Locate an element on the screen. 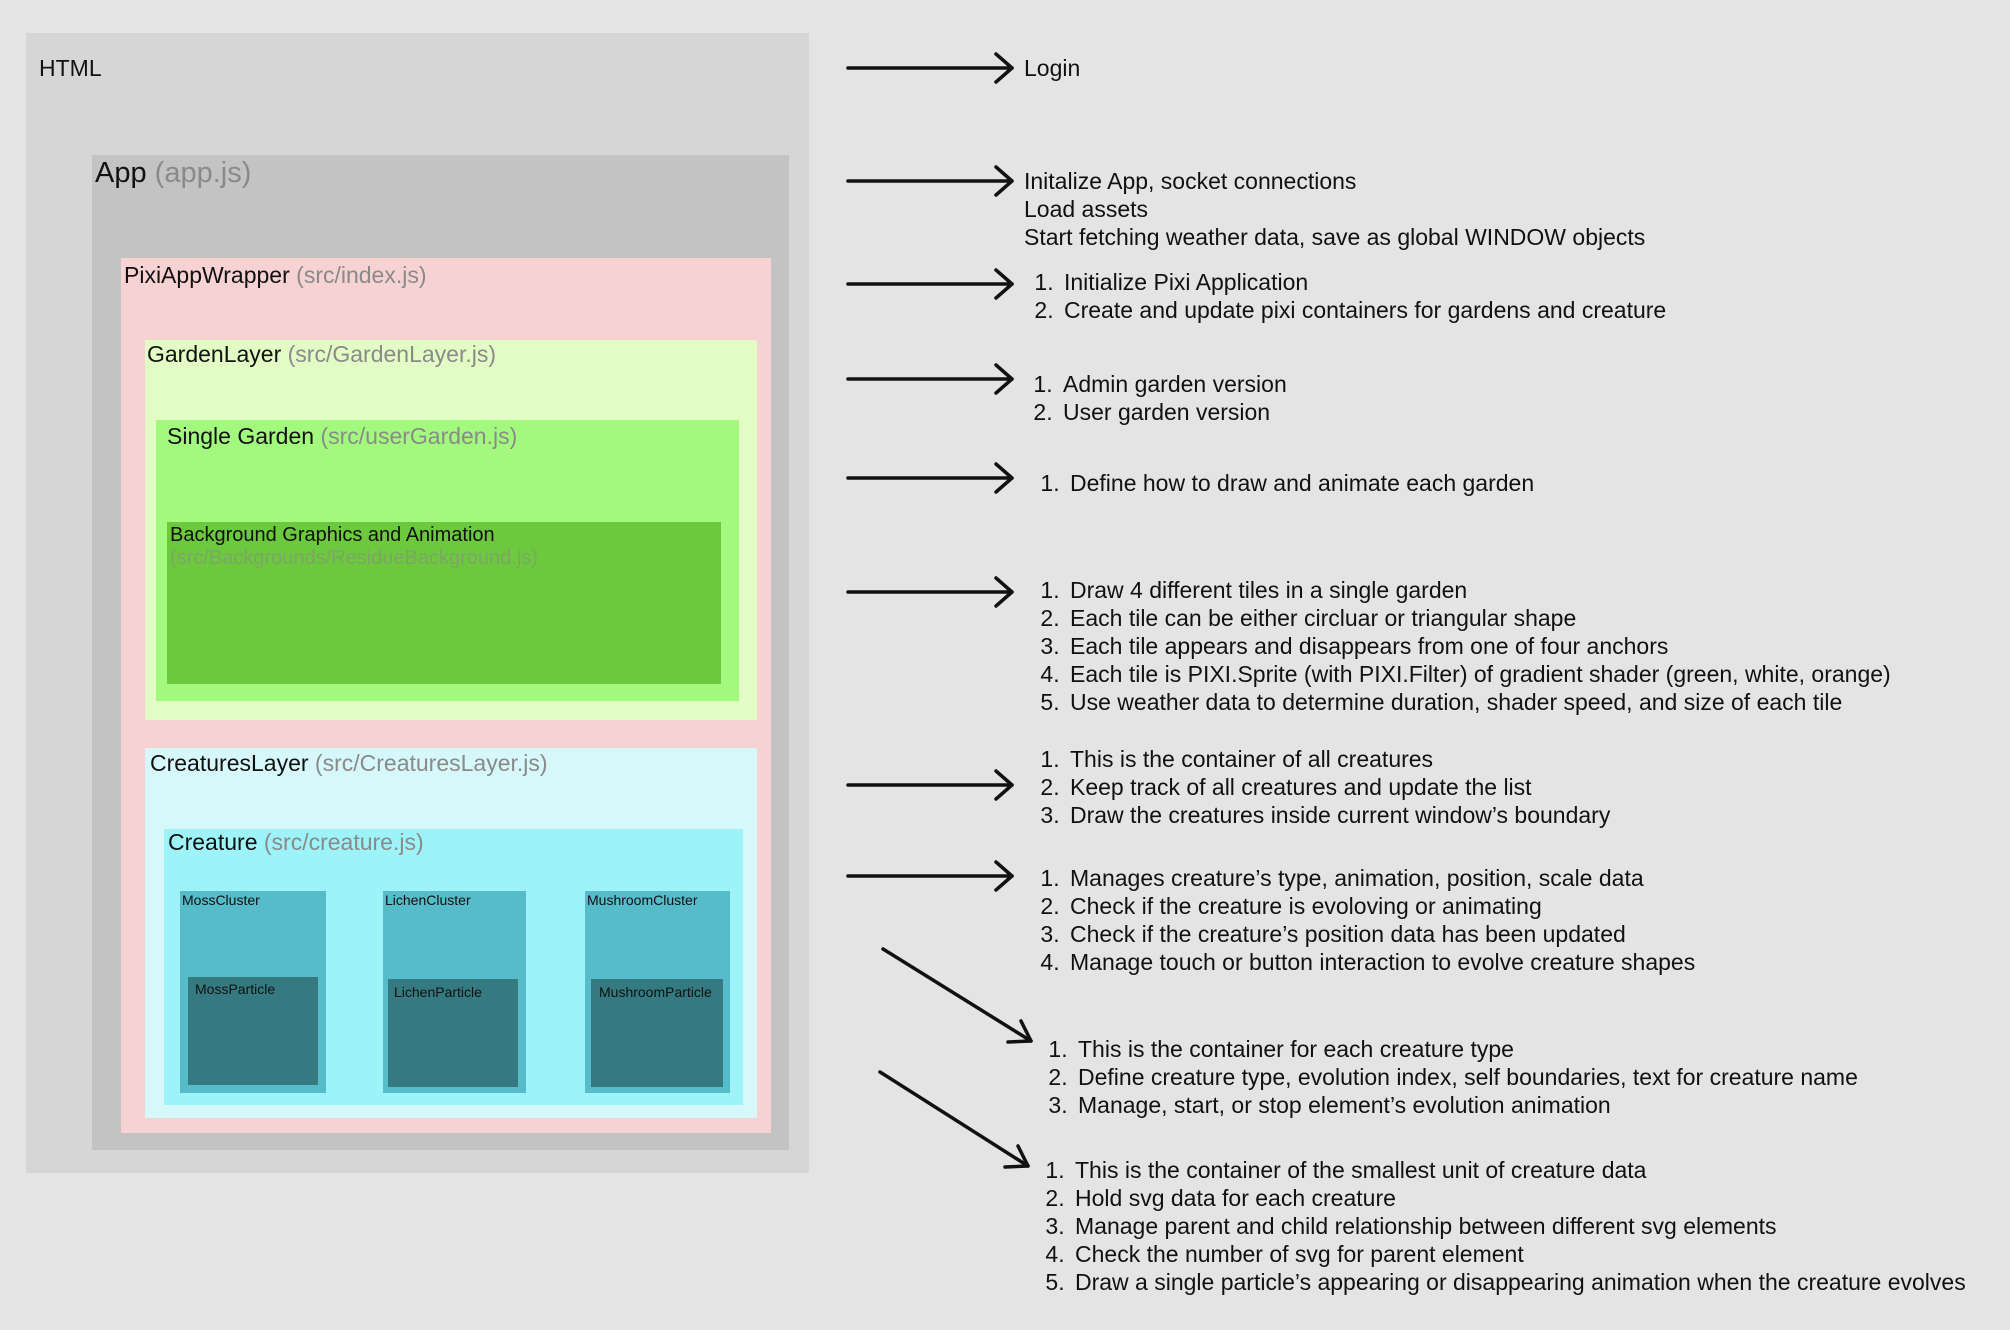  note-item: Admin garden version is located at coordinates (1173, 384).